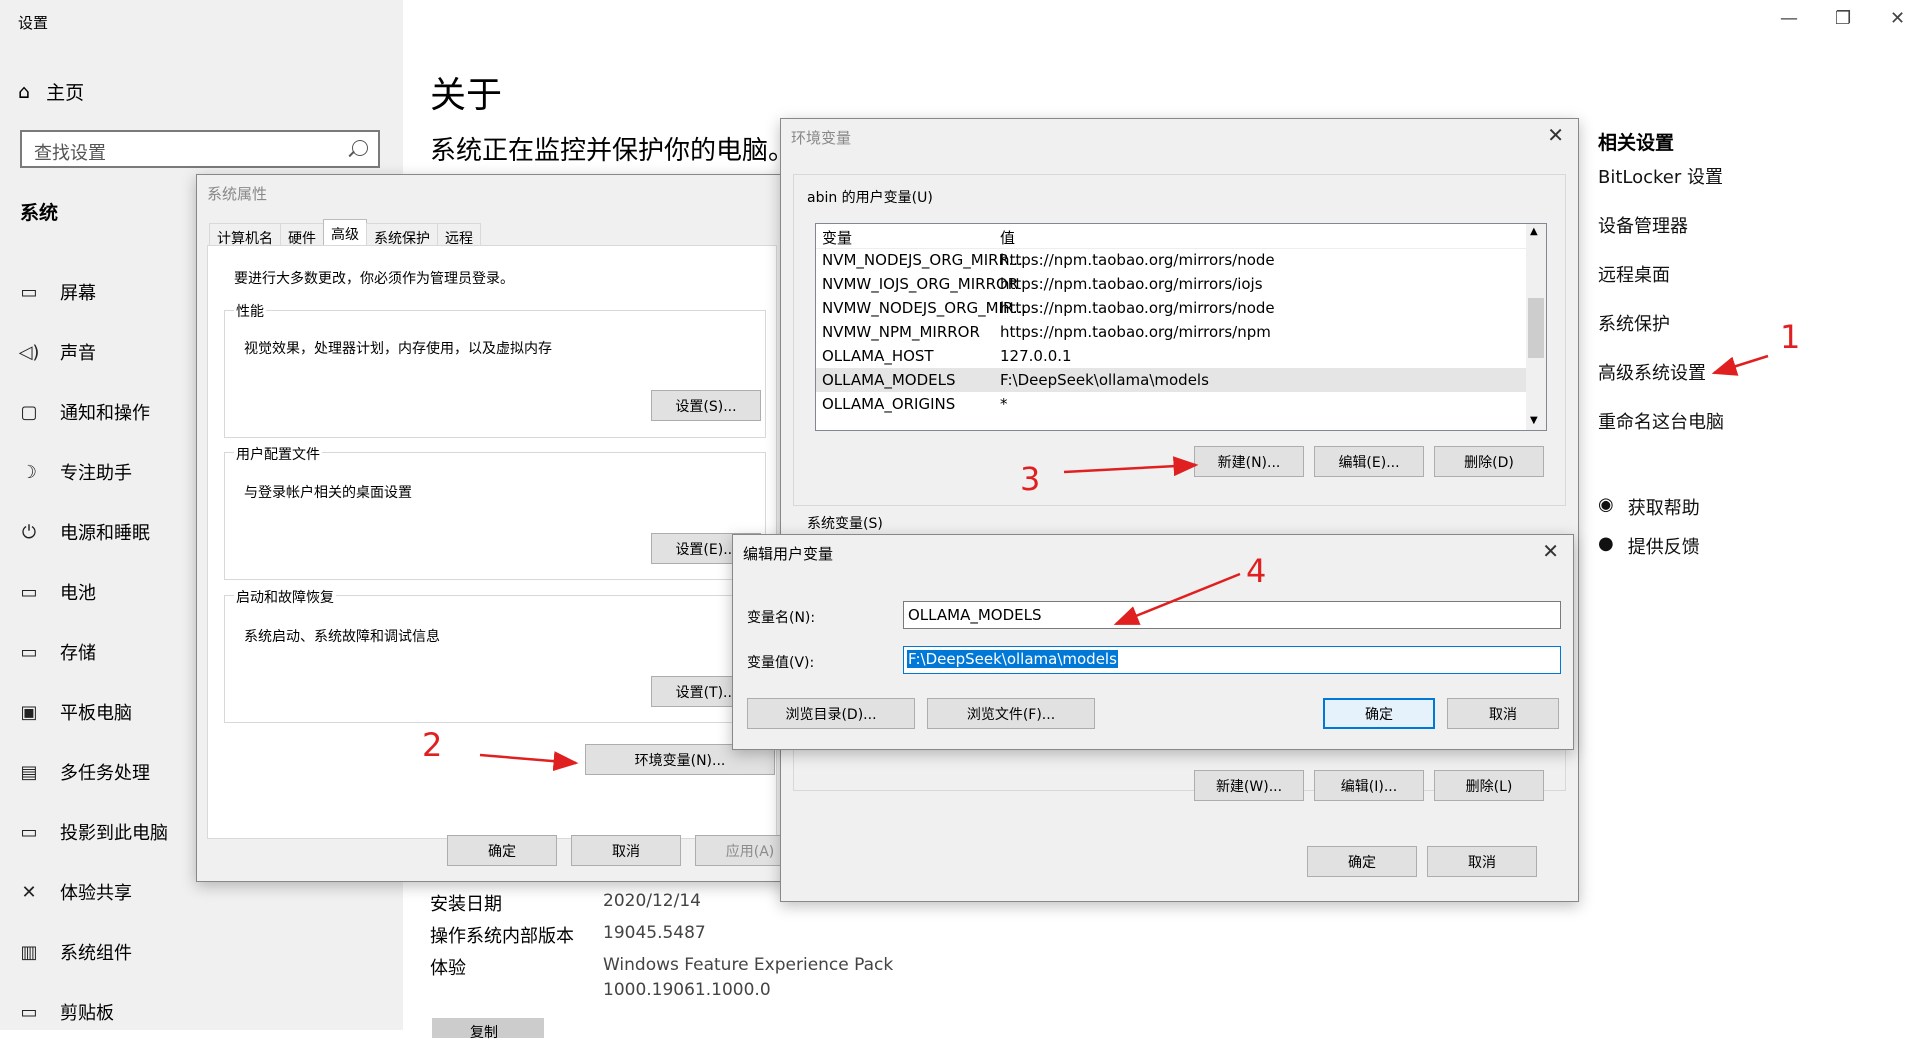 The image size is (1920, 1042). What do you see at coordinates (432, 745) in the screenshot?
I see `annotation-label-2: 2` at bounding box center [432, 745].